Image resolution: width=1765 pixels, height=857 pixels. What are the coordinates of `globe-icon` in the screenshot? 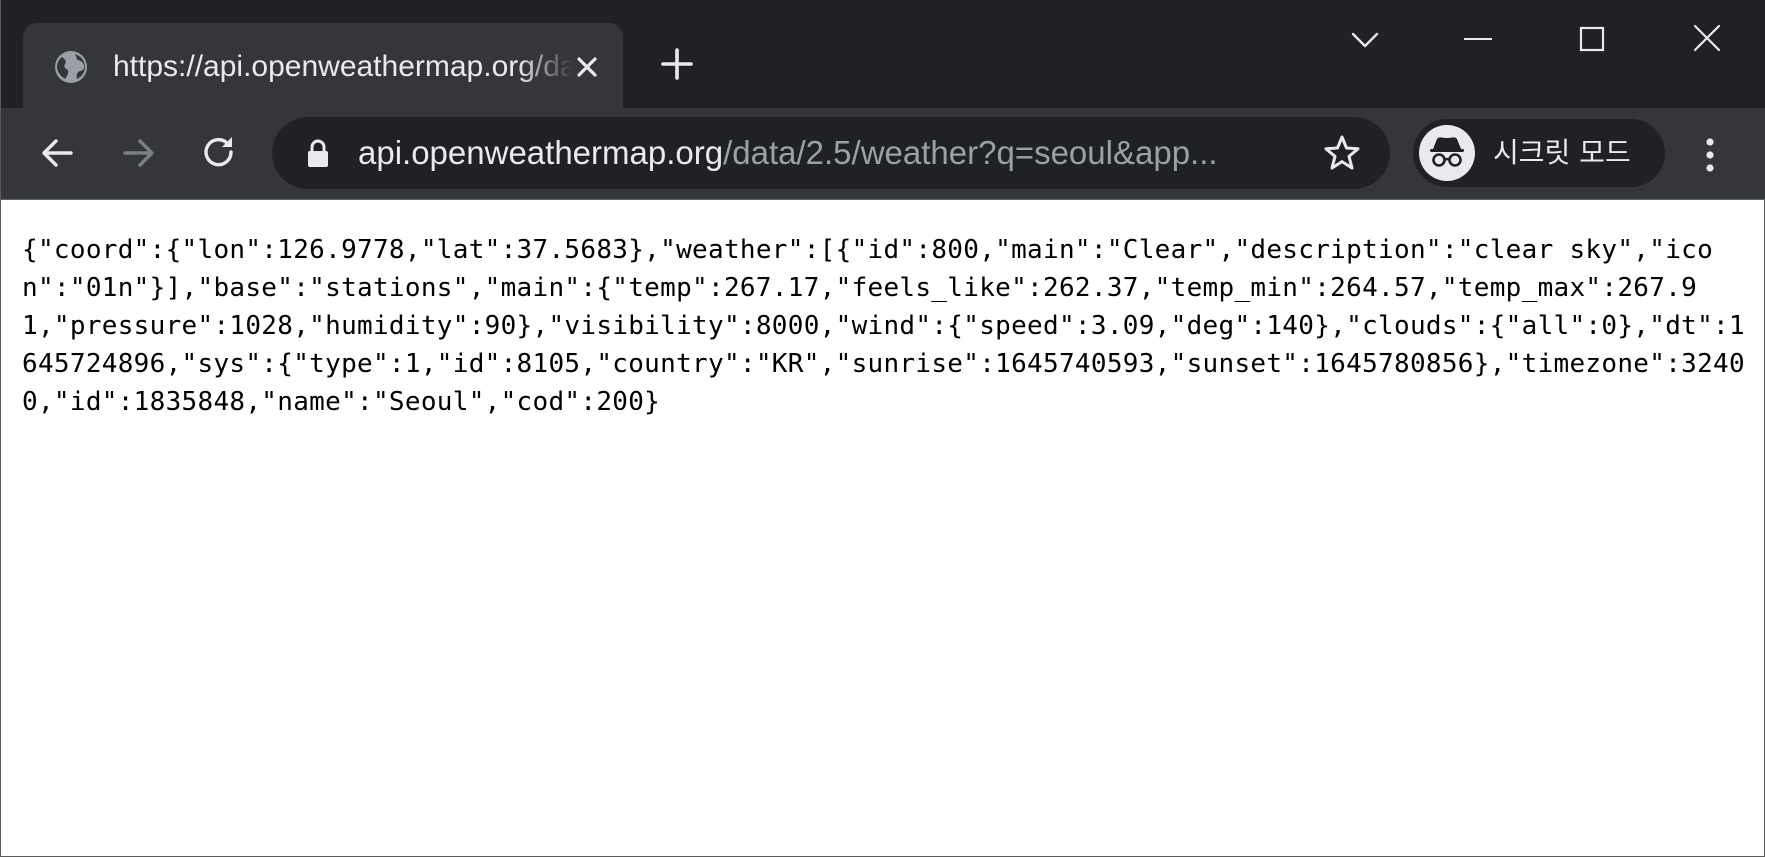 It's located at (71, 67).